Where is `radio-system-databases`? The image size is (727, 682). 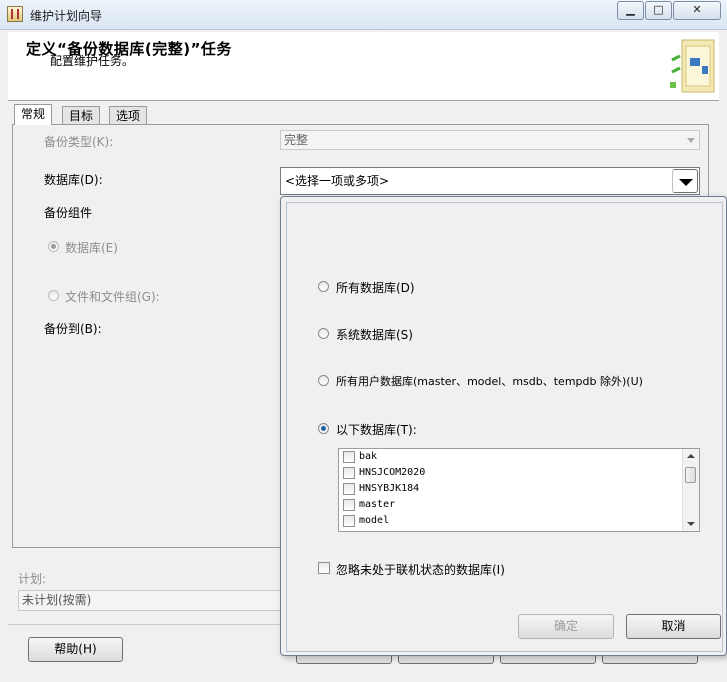
radio-system-databases is located at coordinates (323, 333).